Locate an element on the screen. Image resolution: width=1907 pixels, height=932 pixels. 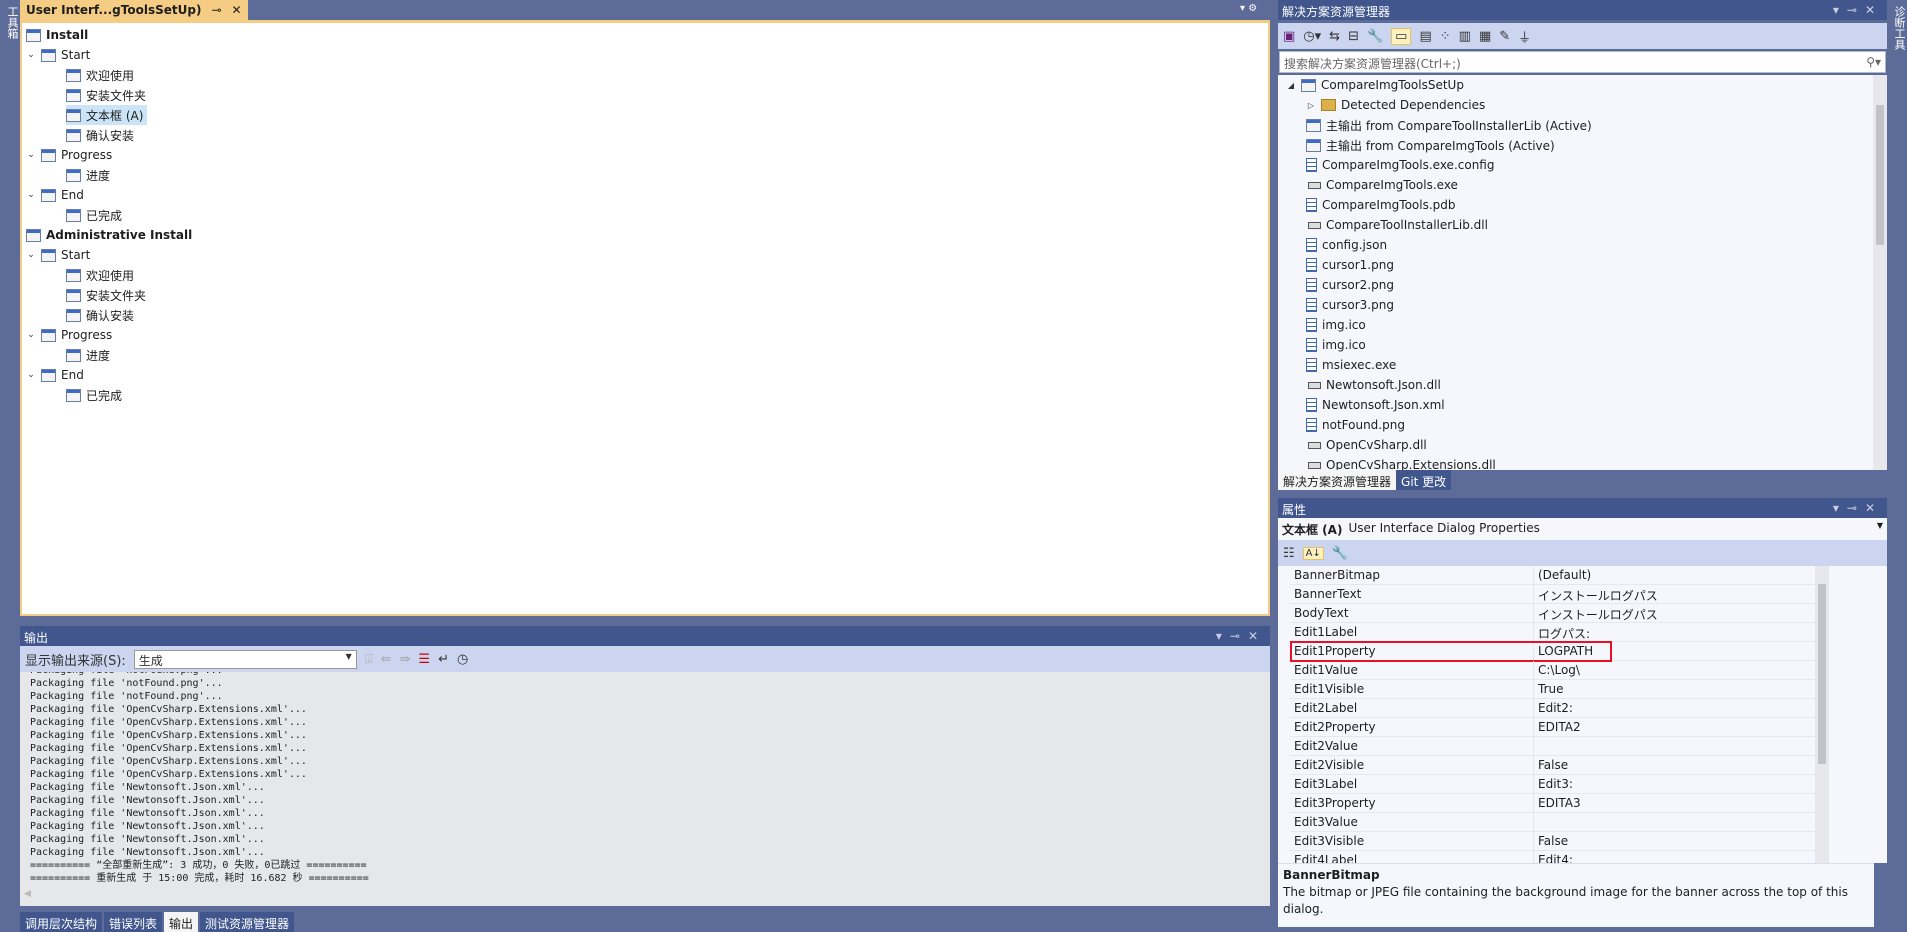
file-types-icon: ▥ is located at coordinates (1465, 36).